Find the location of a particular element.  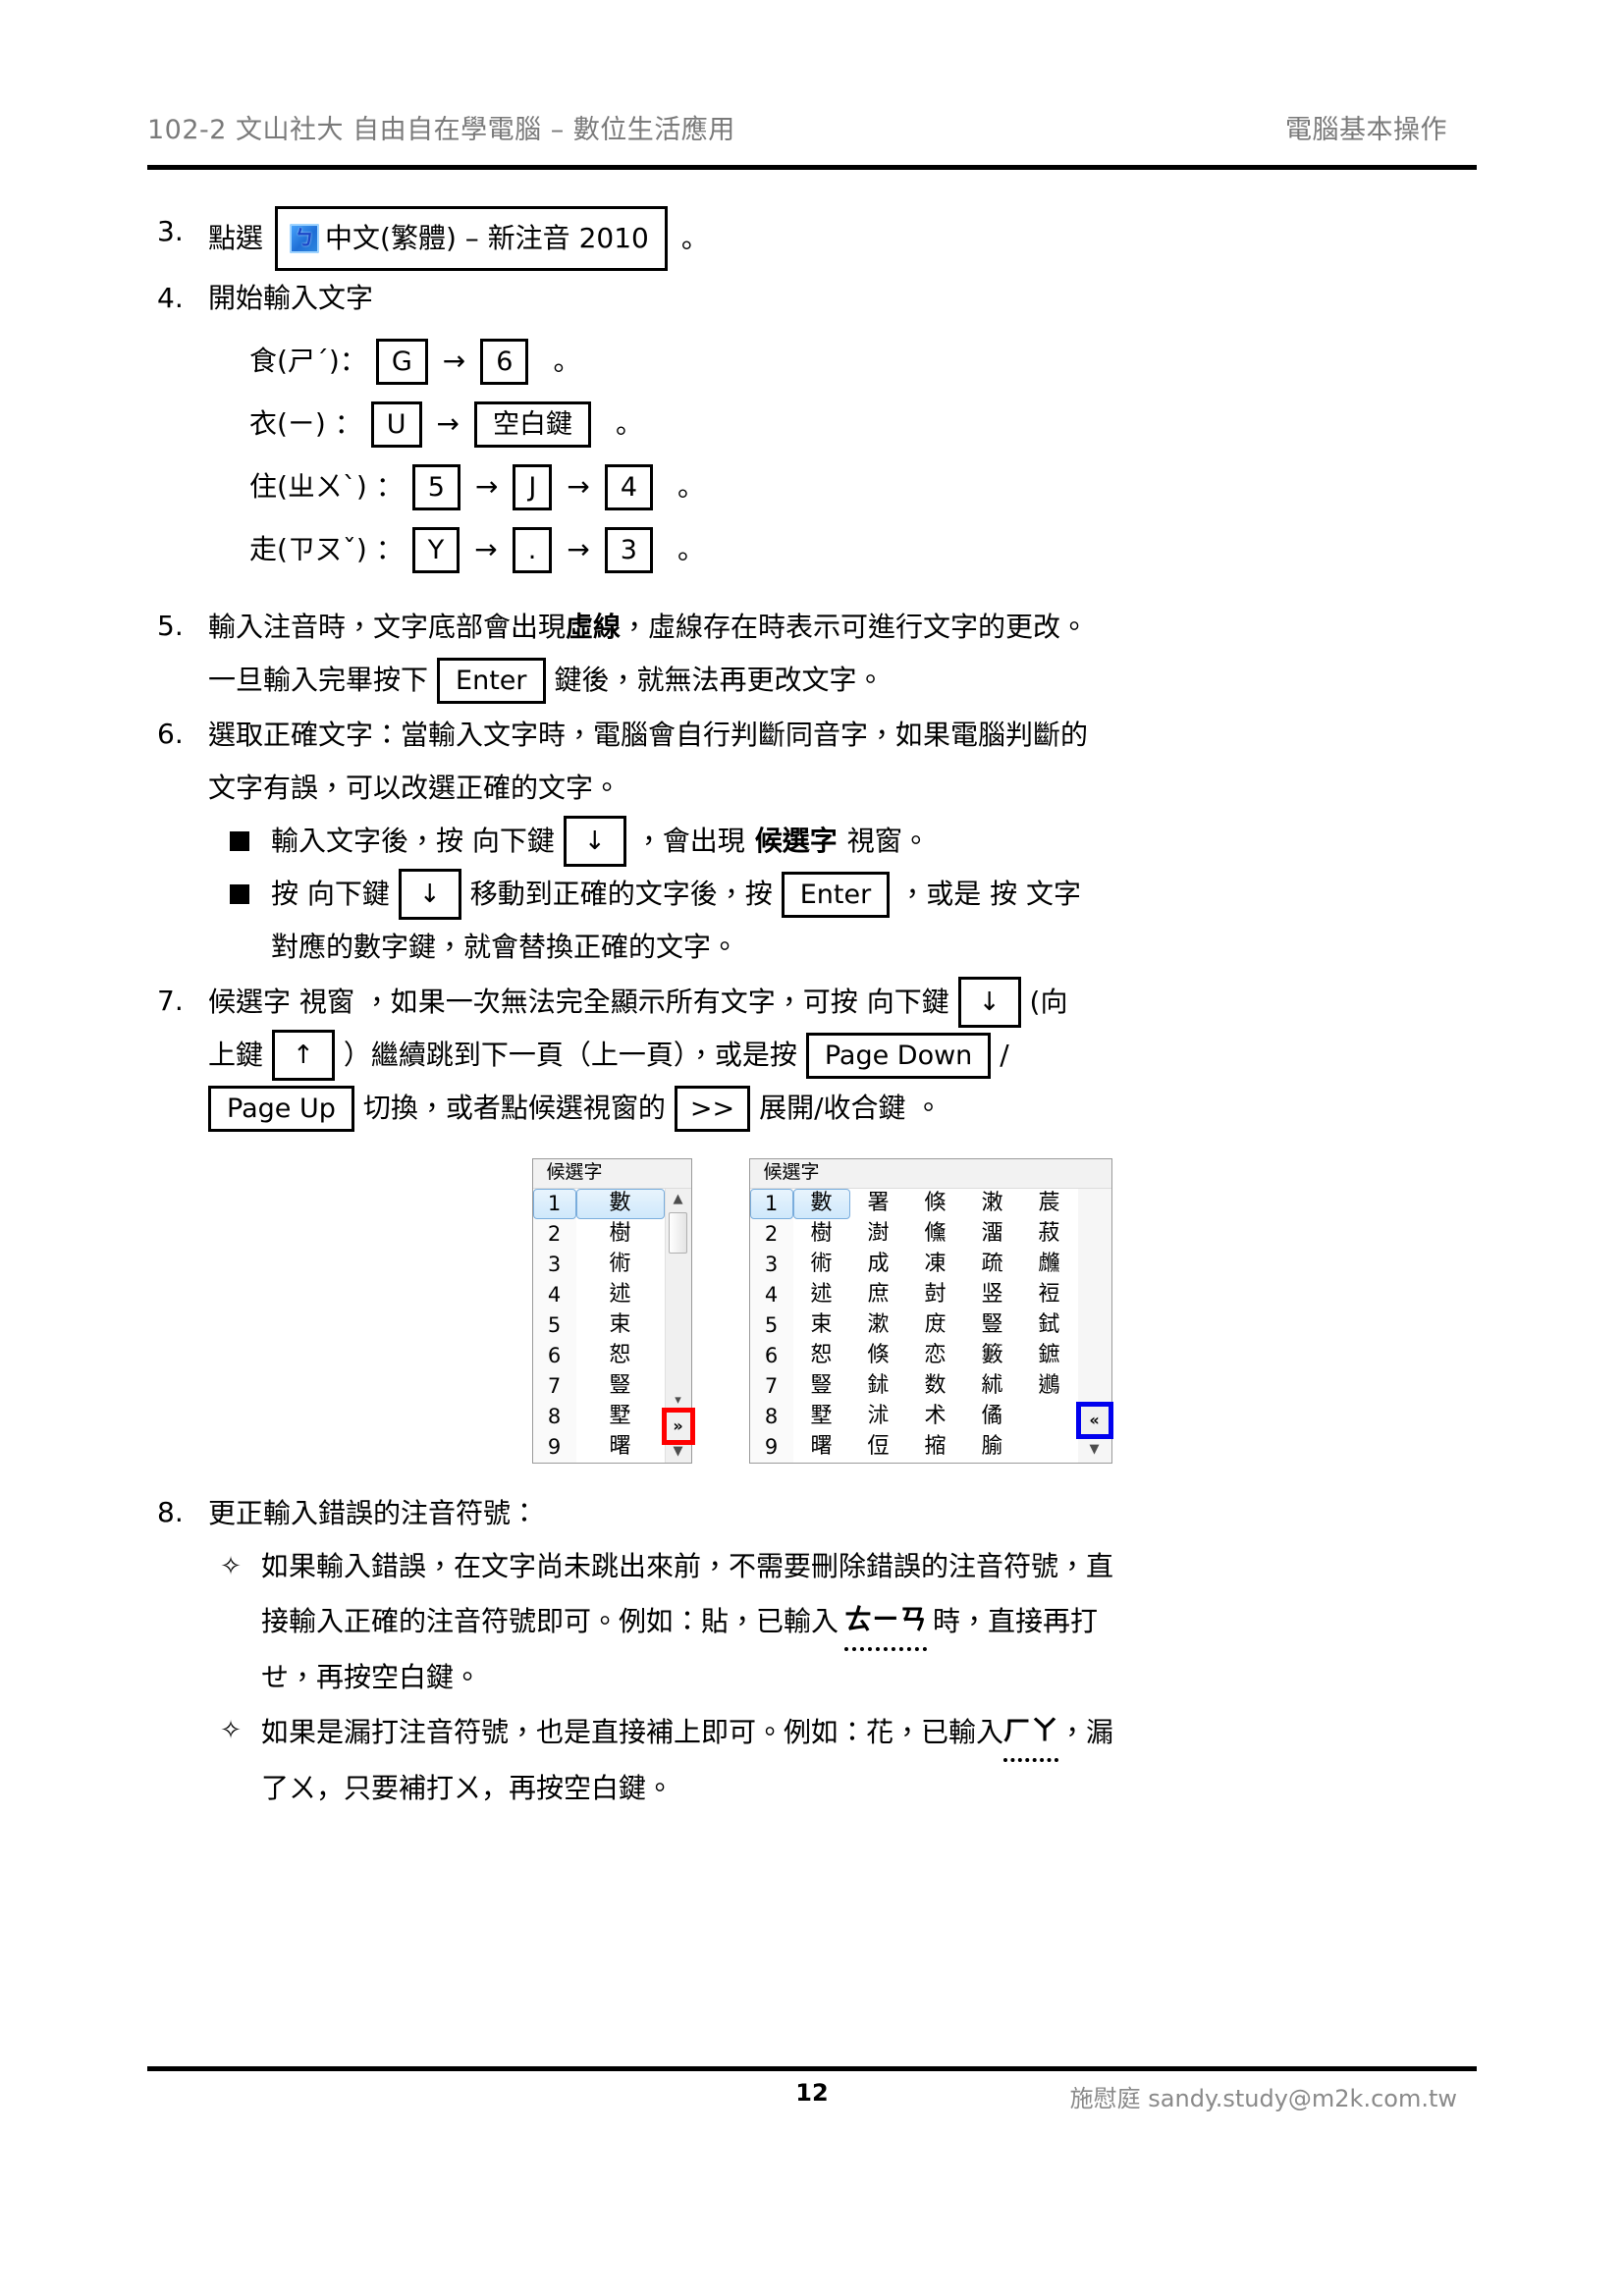

candidate-char: 摍 is located at coordinates (935, 1447).